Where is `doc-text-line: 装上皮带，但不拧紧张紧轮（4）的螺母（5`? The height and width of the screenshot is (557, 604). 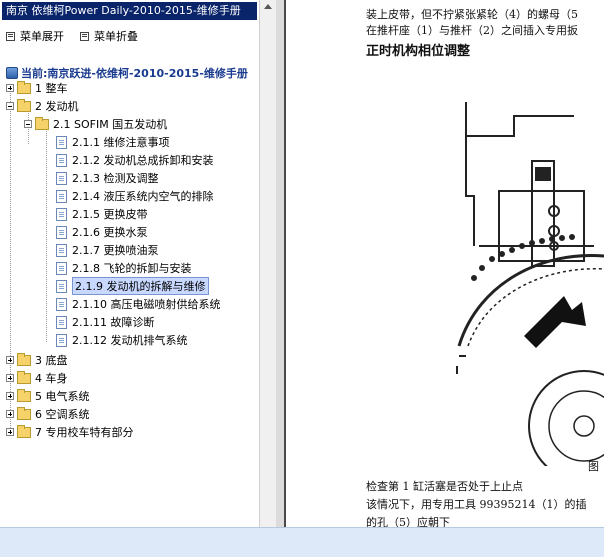
doc-text-line: 装上皮带，但不拧紧张紧轮（4）的螺母（5 is located at coordinates (472, 14).